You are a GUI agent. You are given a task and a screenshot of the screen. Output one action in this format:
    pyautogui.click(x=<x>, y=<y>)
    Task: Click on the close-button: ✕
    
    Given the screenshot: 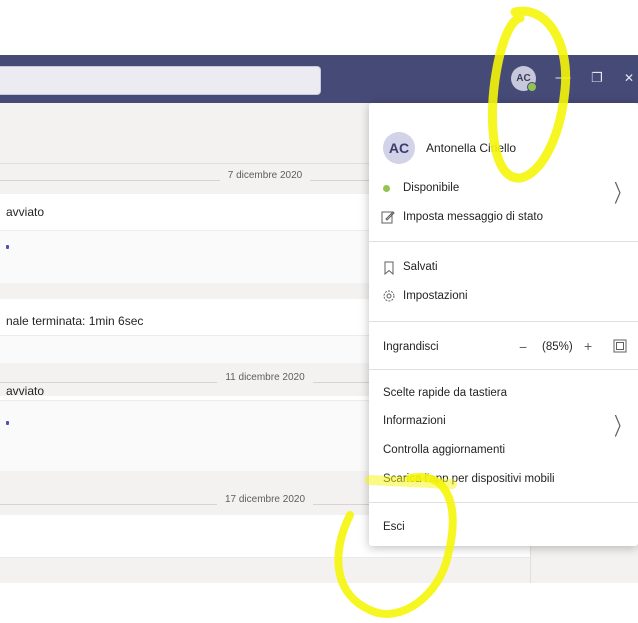 What is the action you would take?
    pyautogui.click(x=629, y=78)
    